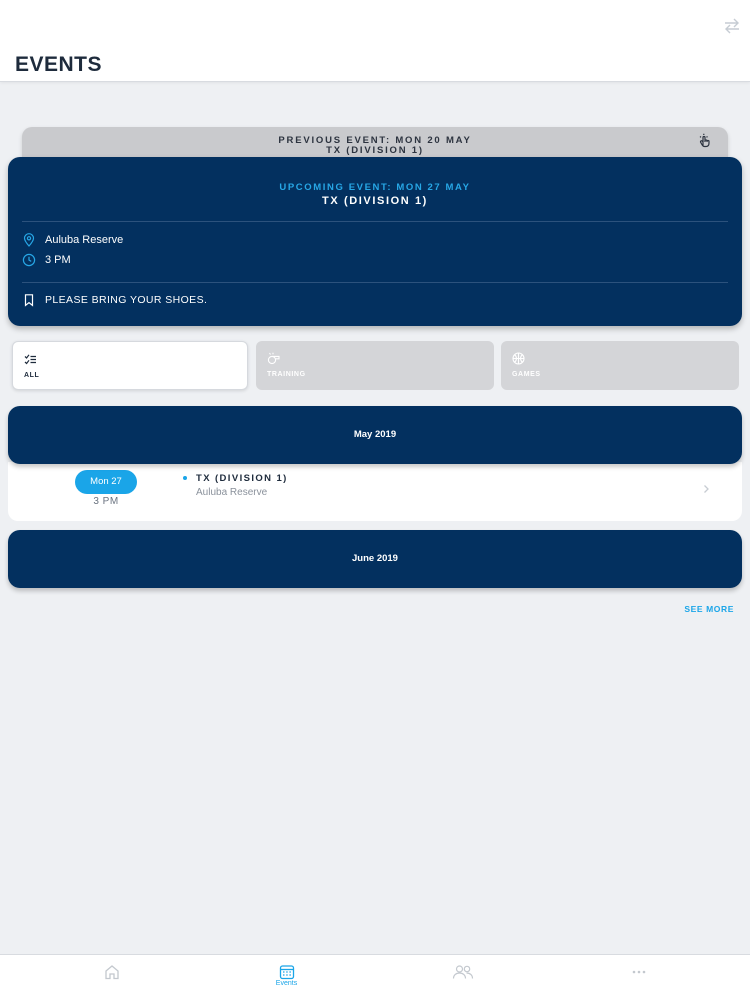  I want to click on bookmark-icon, so click(29, 300).